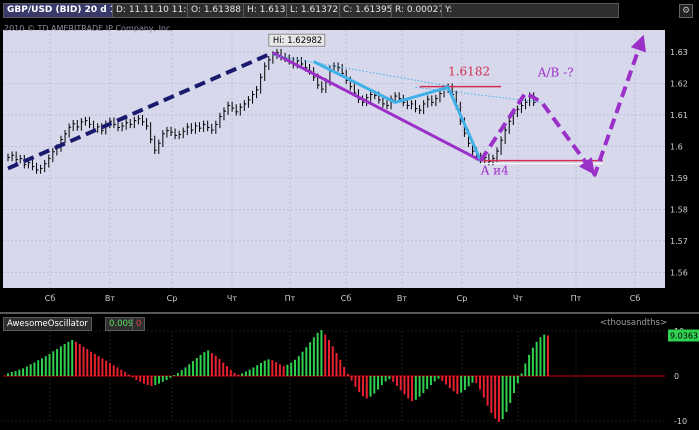 This screenshot has width=699, height=430. I want to click on price-y-tick-label: 1.62, so click(679, 83).